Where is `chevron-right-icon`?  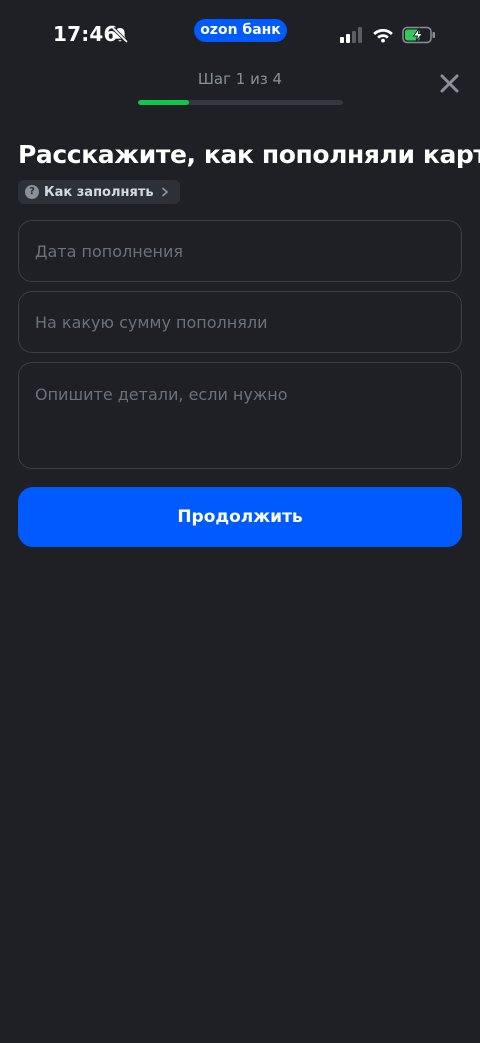 chevron-right-icon is located at coordinates (164, 192).